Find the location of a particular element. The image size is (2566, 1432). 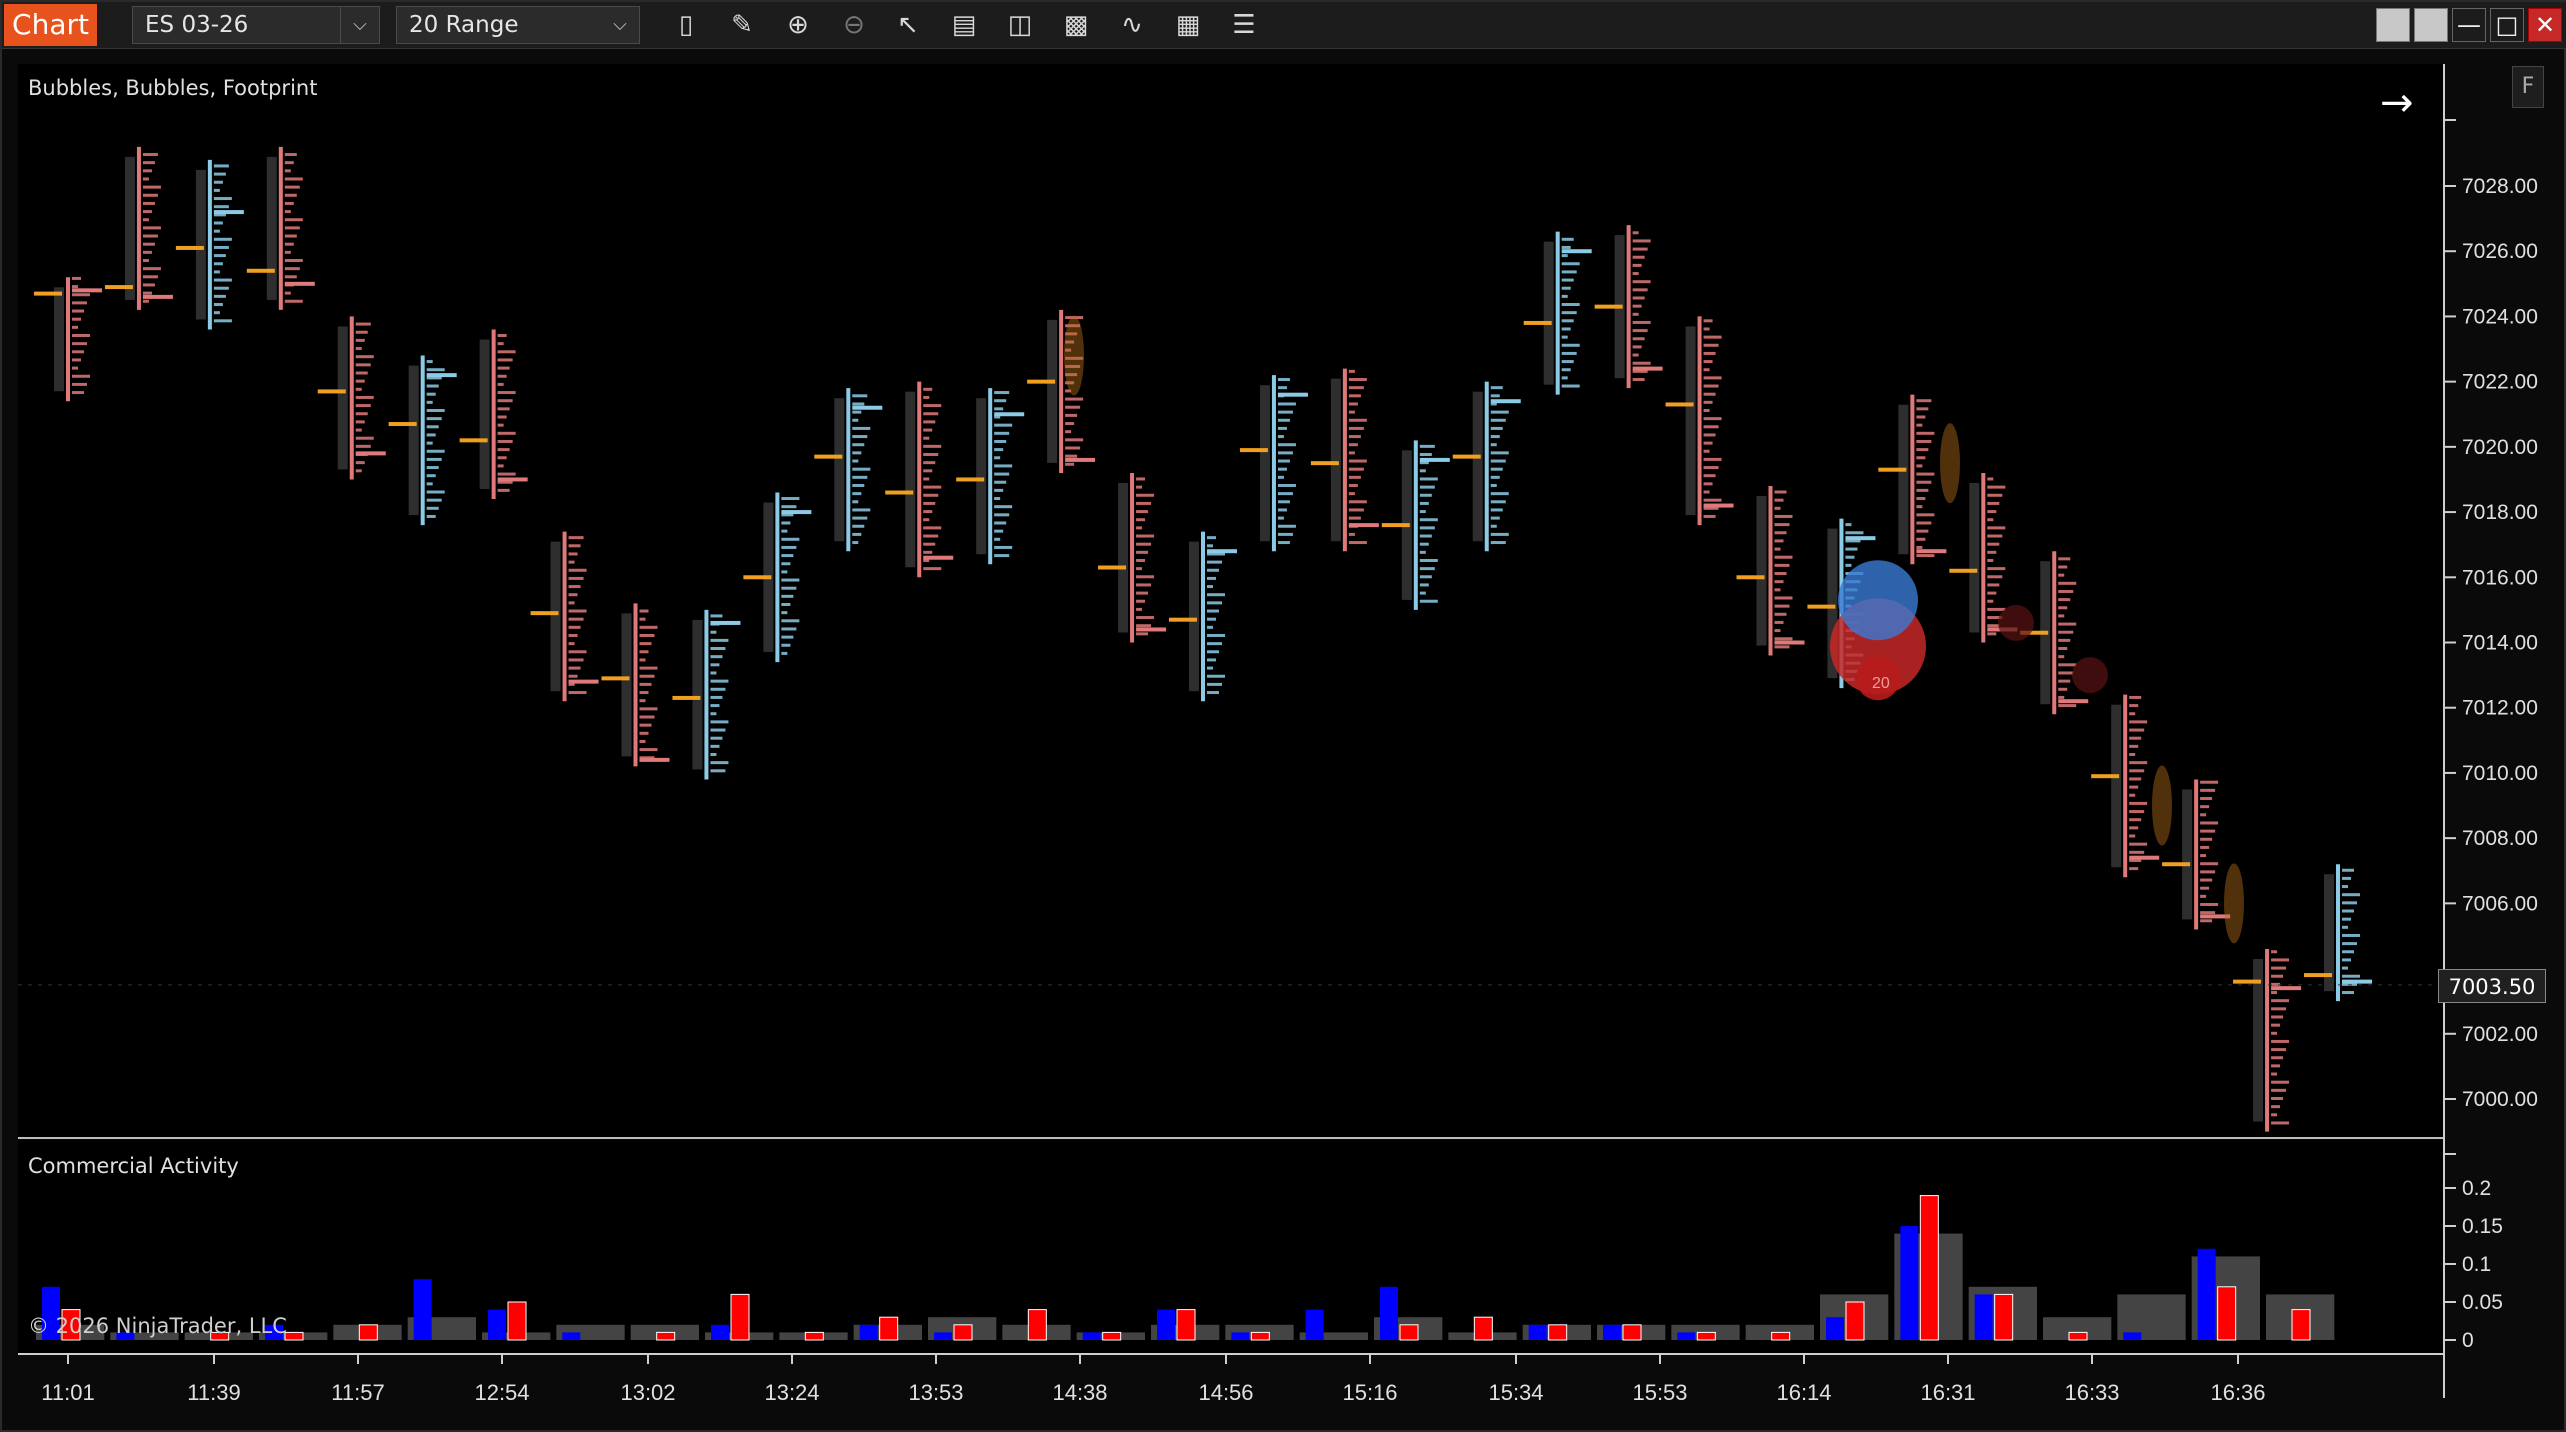

y-tick-label: 7020.00 is located at coordinates (2500, 447).